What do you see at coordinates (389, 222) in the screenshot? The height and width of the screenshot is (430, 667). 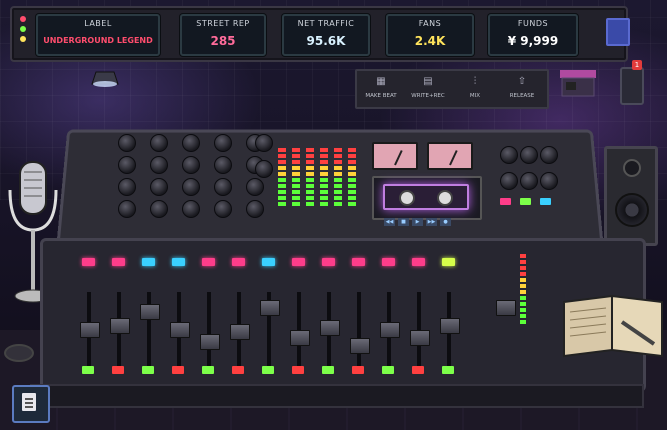 I see `rewind-button: ◀◀` at bounding box center [389, 222].